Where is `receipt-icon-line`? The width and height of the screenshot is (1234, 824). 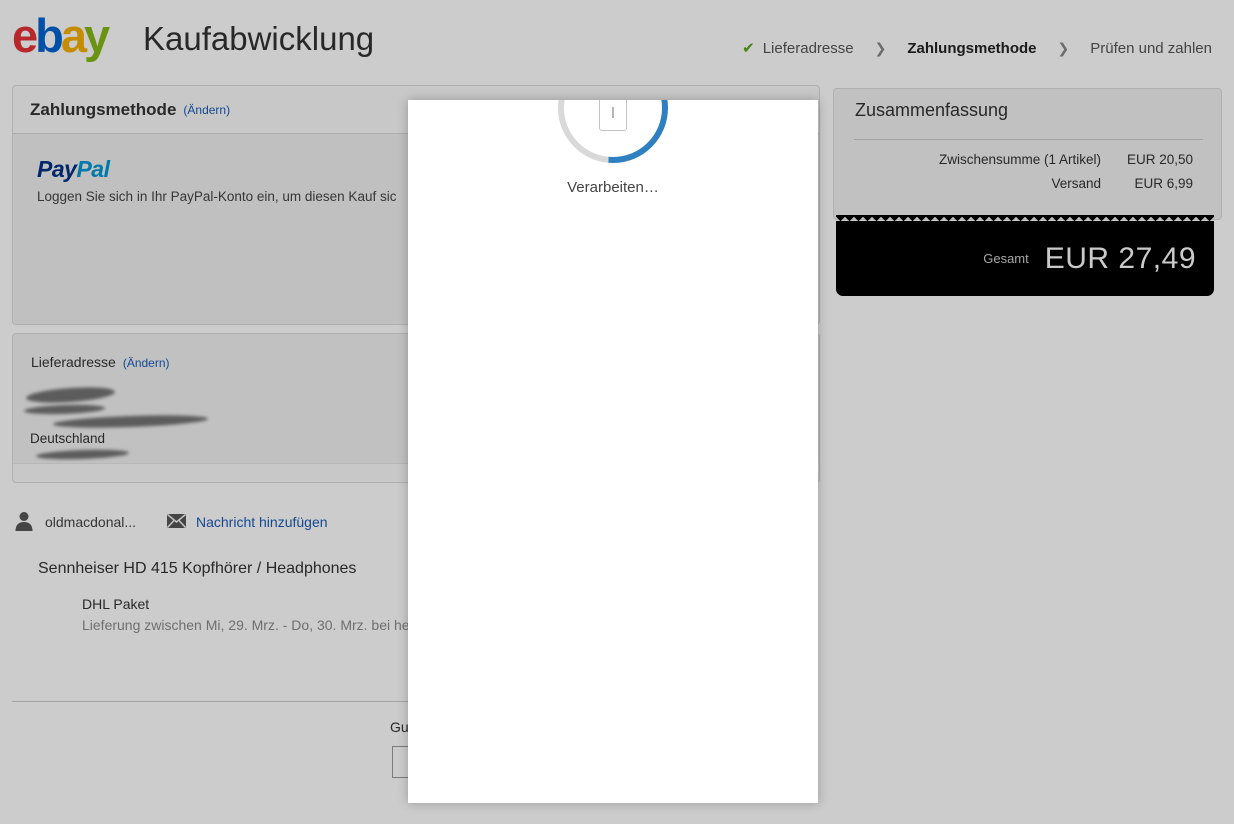
receipt-icon-line is located at coordinates (613, 112).